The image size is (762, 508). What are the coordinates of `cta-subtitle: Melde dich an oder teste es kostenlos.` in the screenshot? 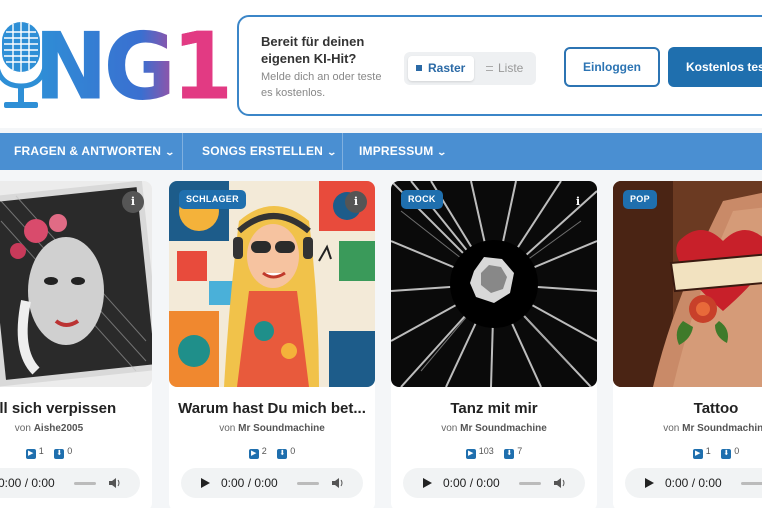 It's located at (321, 85).